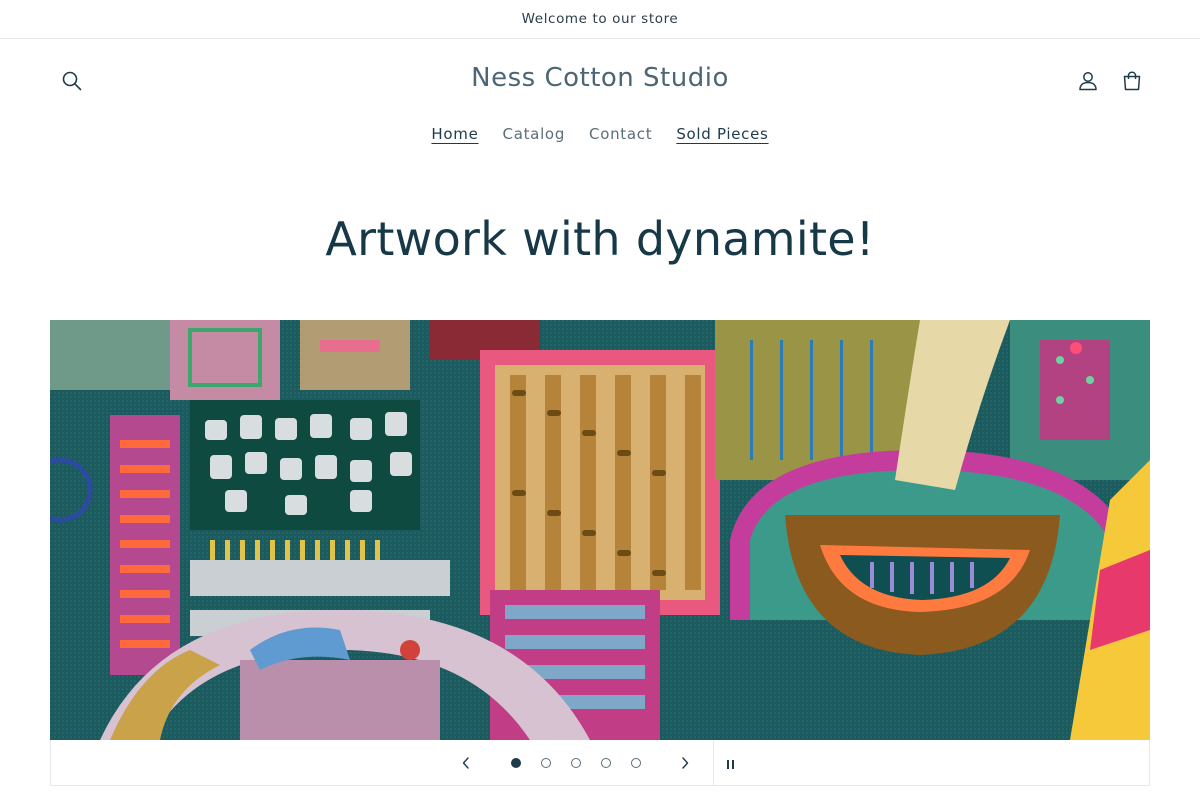 This screenshot has height=800, width=1200. I want to click on chevron-right-icon, so click(685, 763).